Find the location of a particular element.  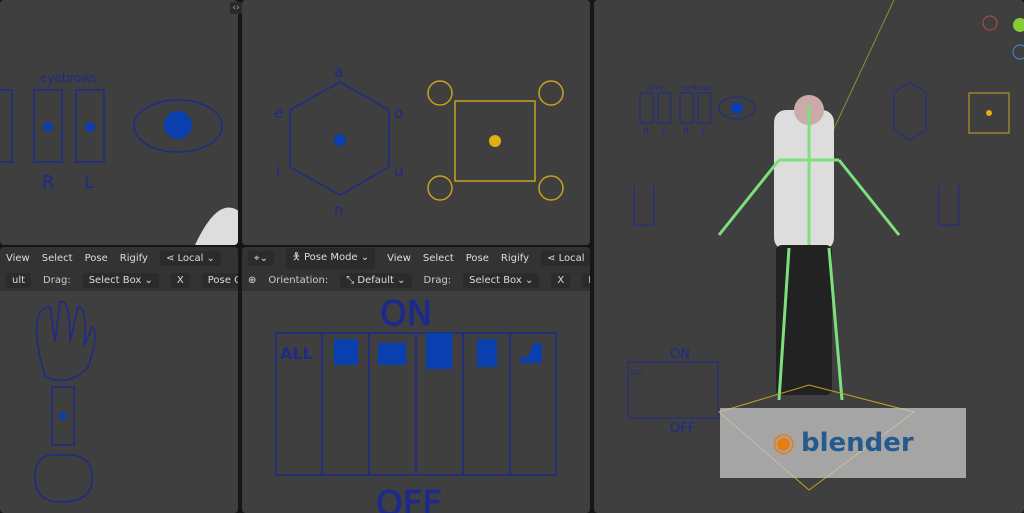

orientation-label: Orientation: is located at coordinates (298, 280).